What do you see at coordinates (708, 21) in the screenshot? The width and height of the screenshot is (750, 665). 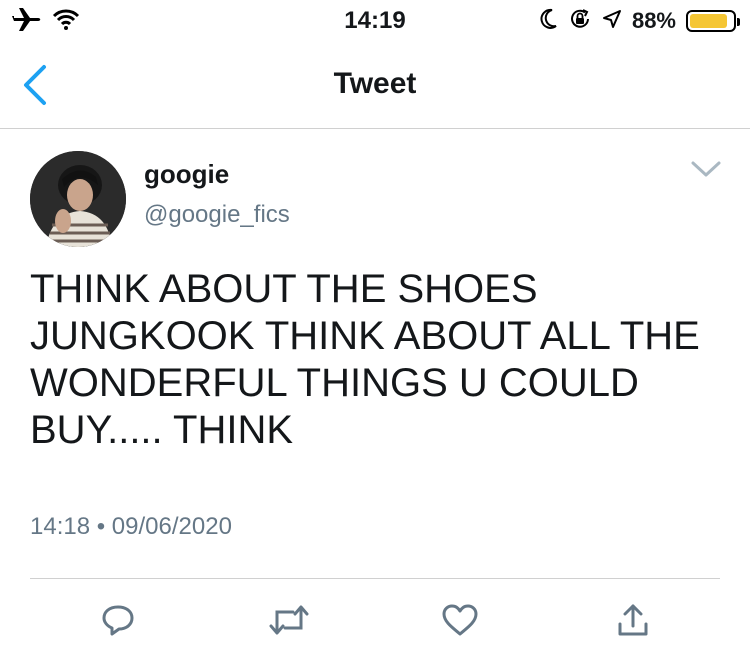 I see `battery-level-fill` at bounding box center [708, 21].